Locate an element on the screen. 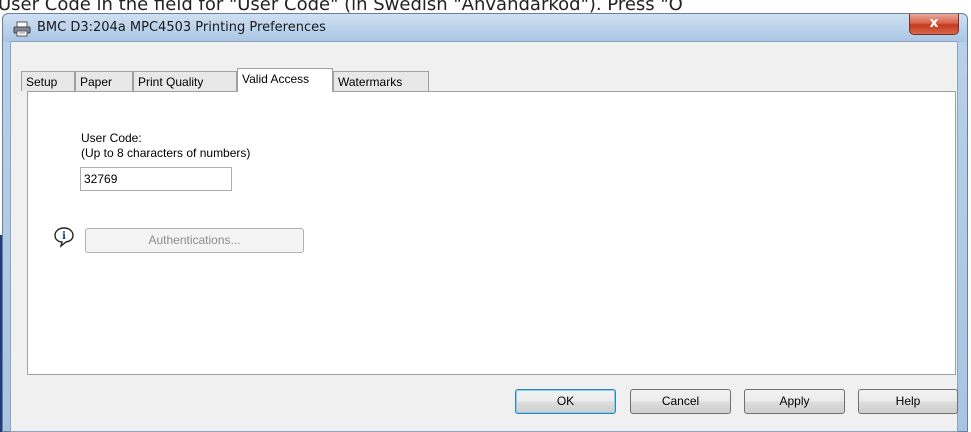  tab-label: Valid Access is located at coordinates (276, 79).